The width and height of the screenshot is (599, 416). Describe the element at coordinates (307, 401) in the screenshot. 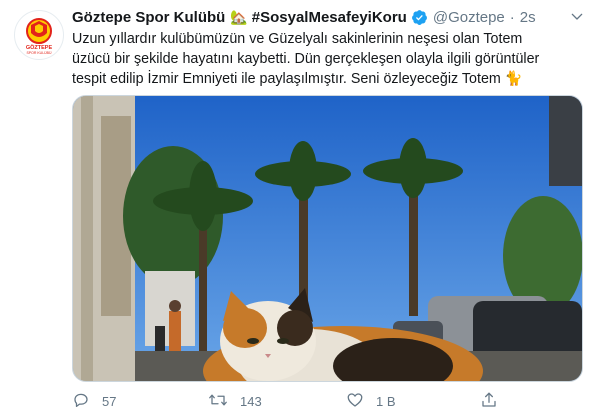

I see `tweet-action-bar: 57 143 1 B` at that location.